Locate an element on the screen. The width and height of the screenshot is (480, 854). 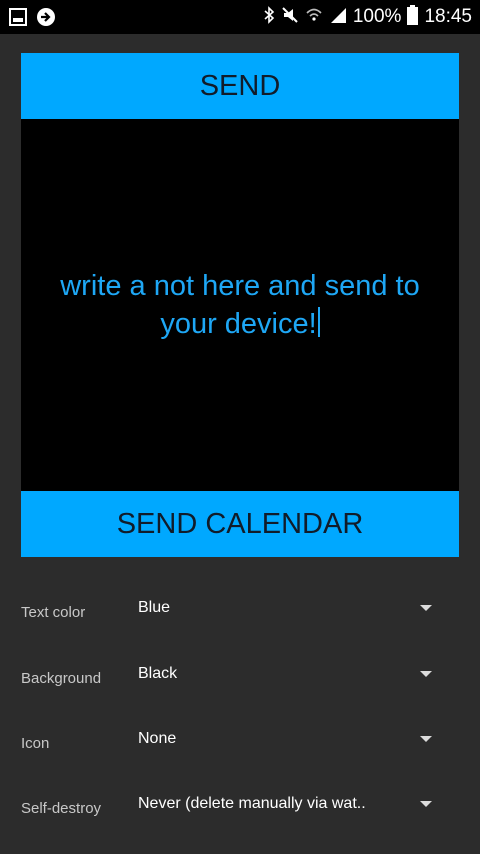
setting-label-icon: Icon is located at coordinates (35, 743).